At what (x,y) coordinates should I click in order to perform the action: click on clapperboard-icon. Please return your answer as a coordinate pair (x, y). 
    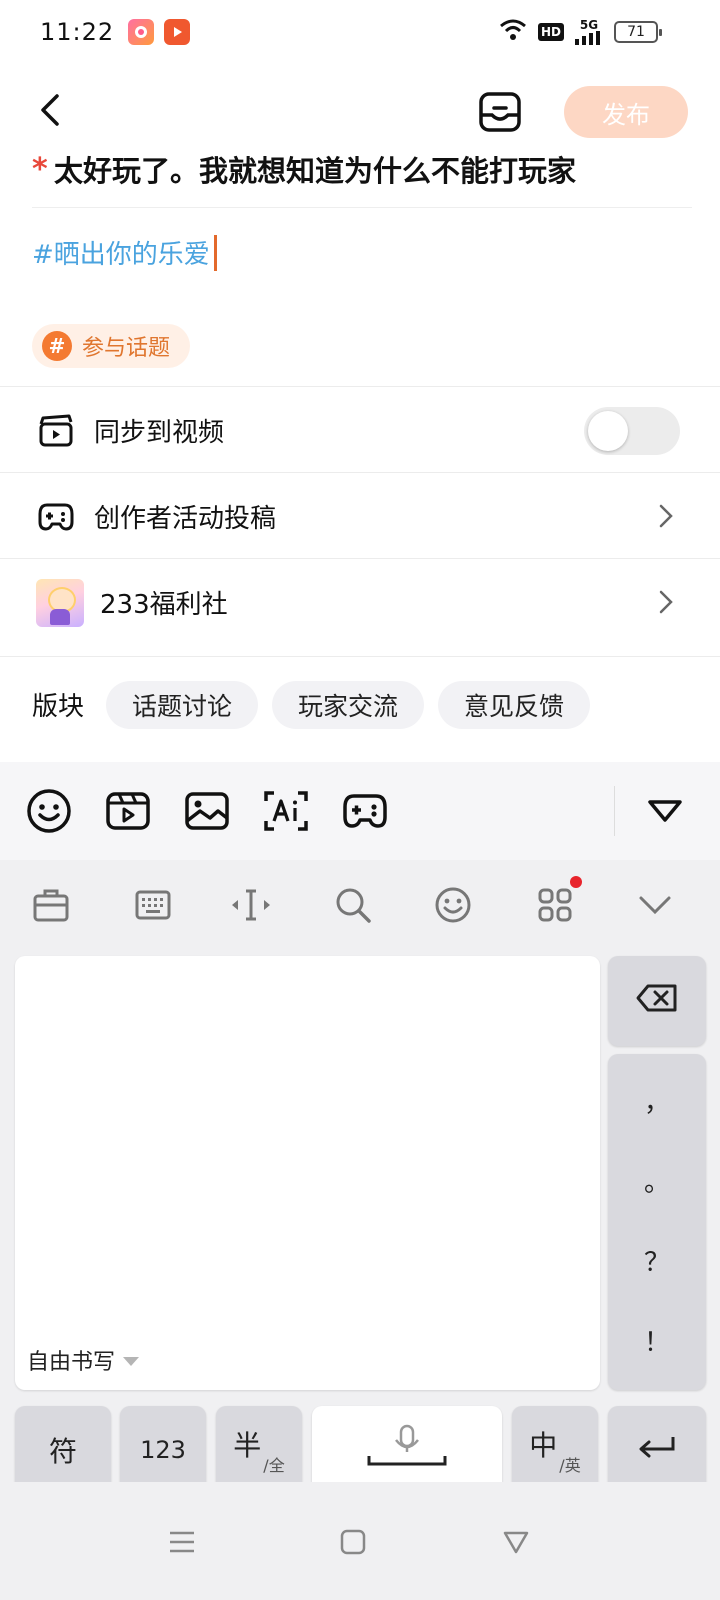
    Looking at the image, I should click on (56, 431).